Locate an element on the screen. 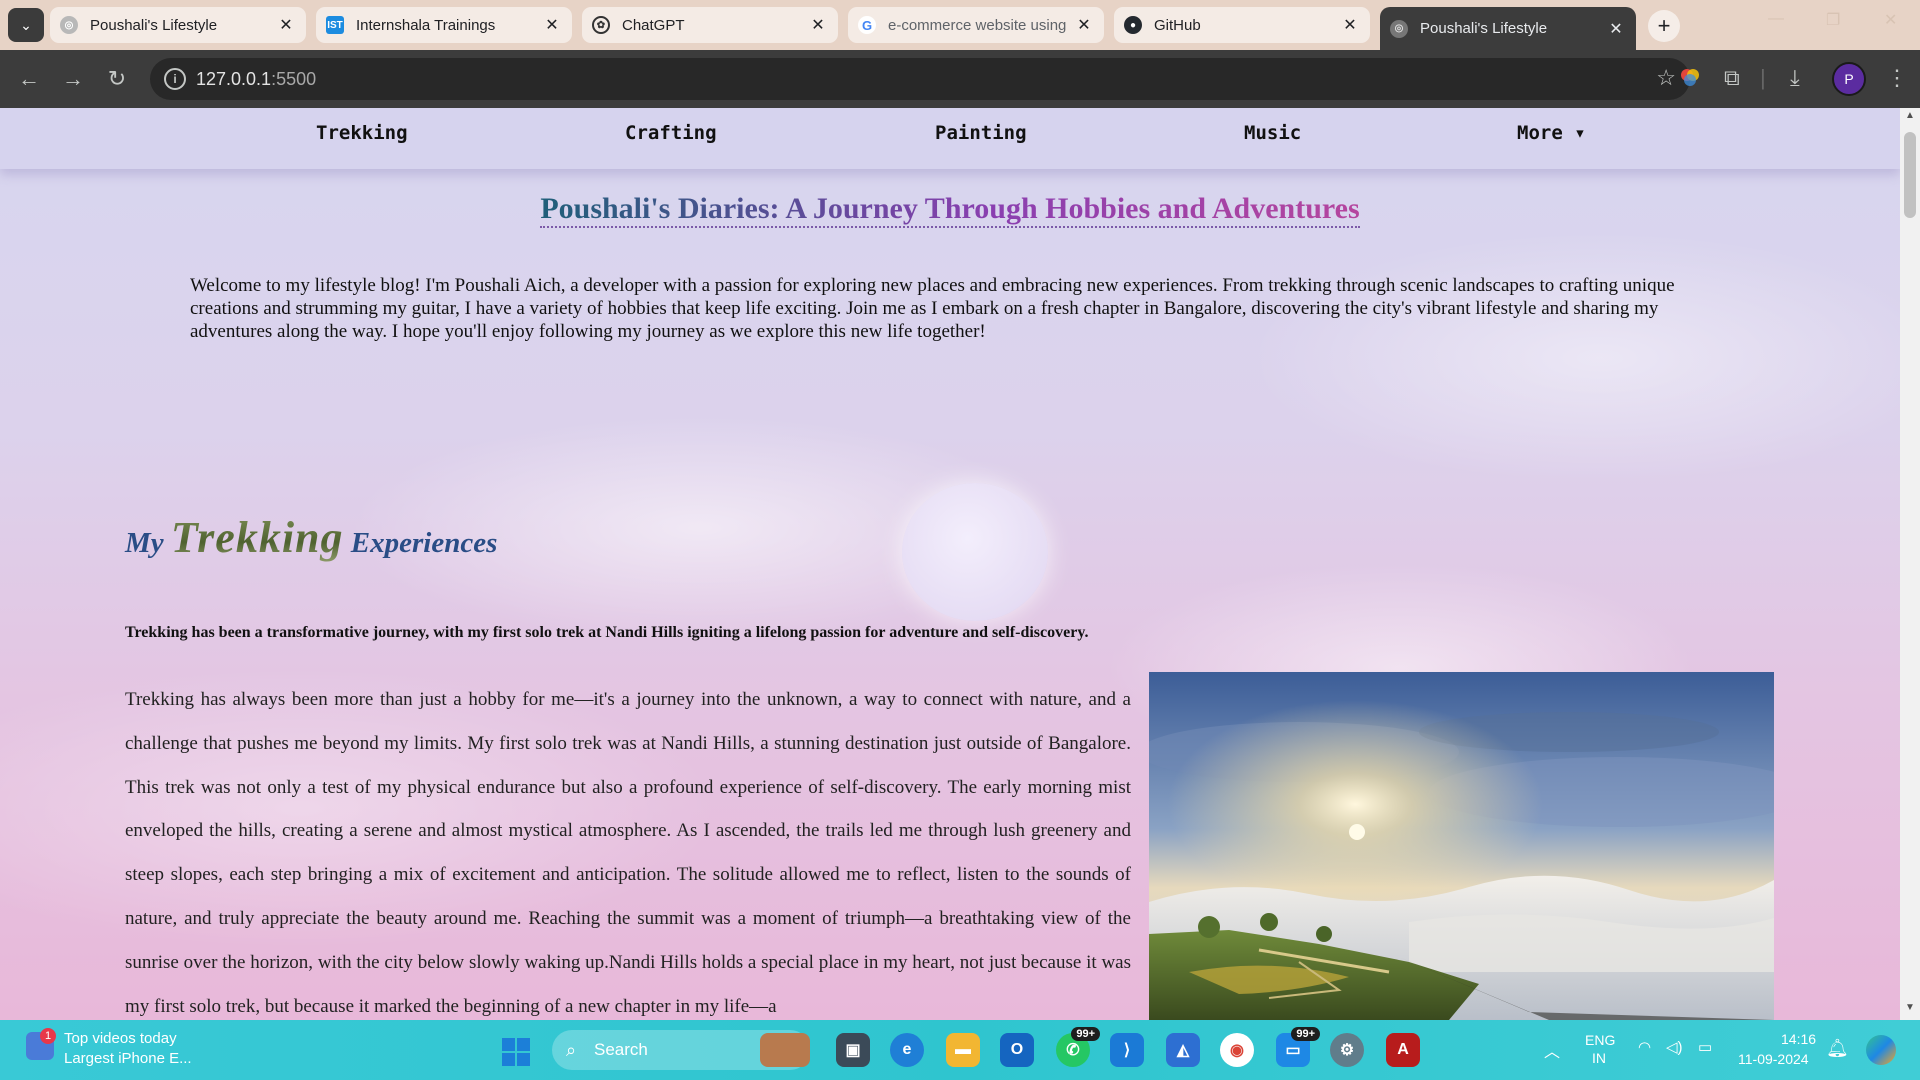 The image size is (1920, 1080). heading-suffix: Experiences is located at coordinates (424, 543).